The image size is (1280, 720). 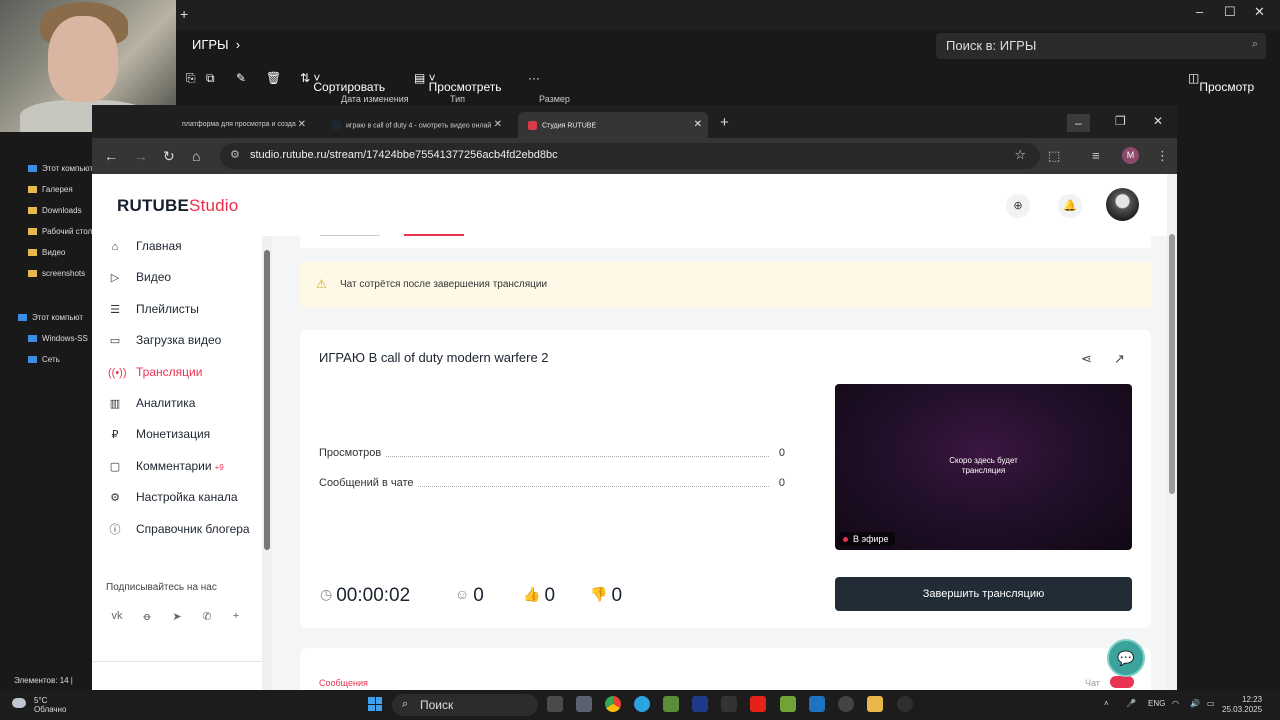 What do you see at coordinates (1086, 359) in the screenshot?
I see `share-icon: ⋖` at bounding box center [1086, 359].